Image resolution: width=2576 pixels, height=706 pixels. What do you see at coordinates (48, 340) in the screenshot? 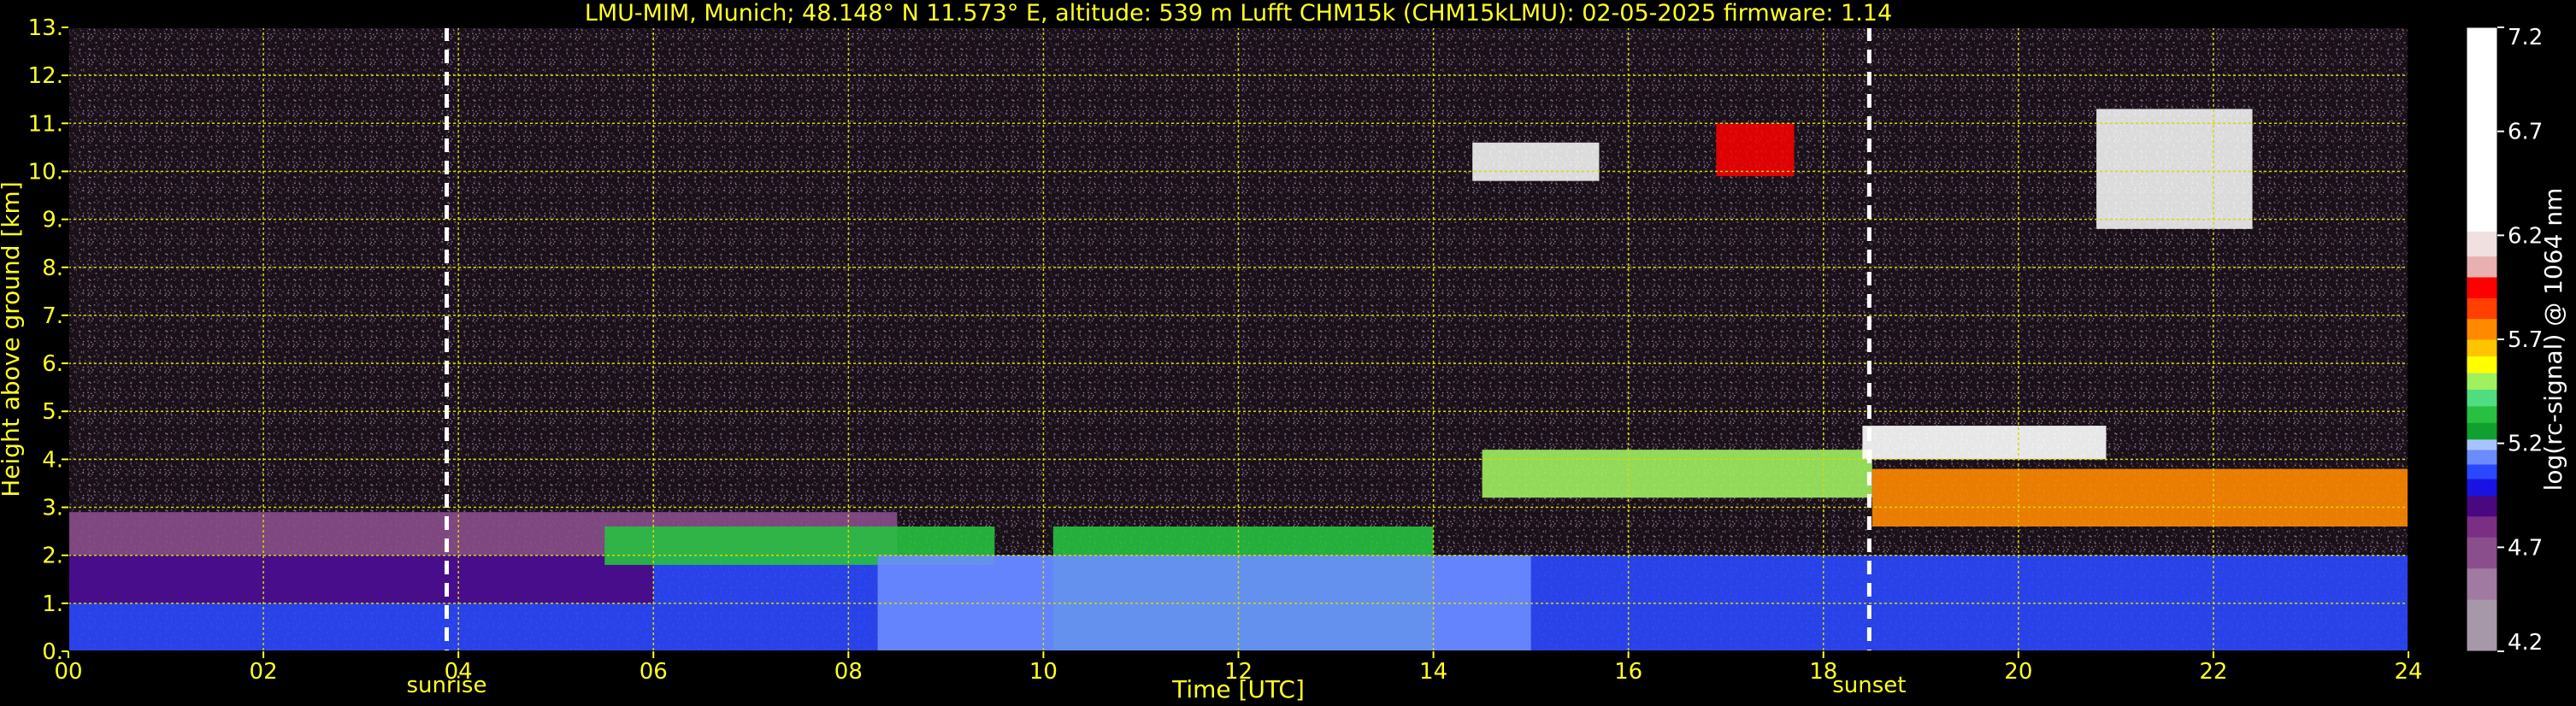
I see `y-axis-ticks: 0. 1. 2. 3. 4. 5. 6. 7. 8. 9. 10. 11. 12. 13.` at bounding box center [48, 340].